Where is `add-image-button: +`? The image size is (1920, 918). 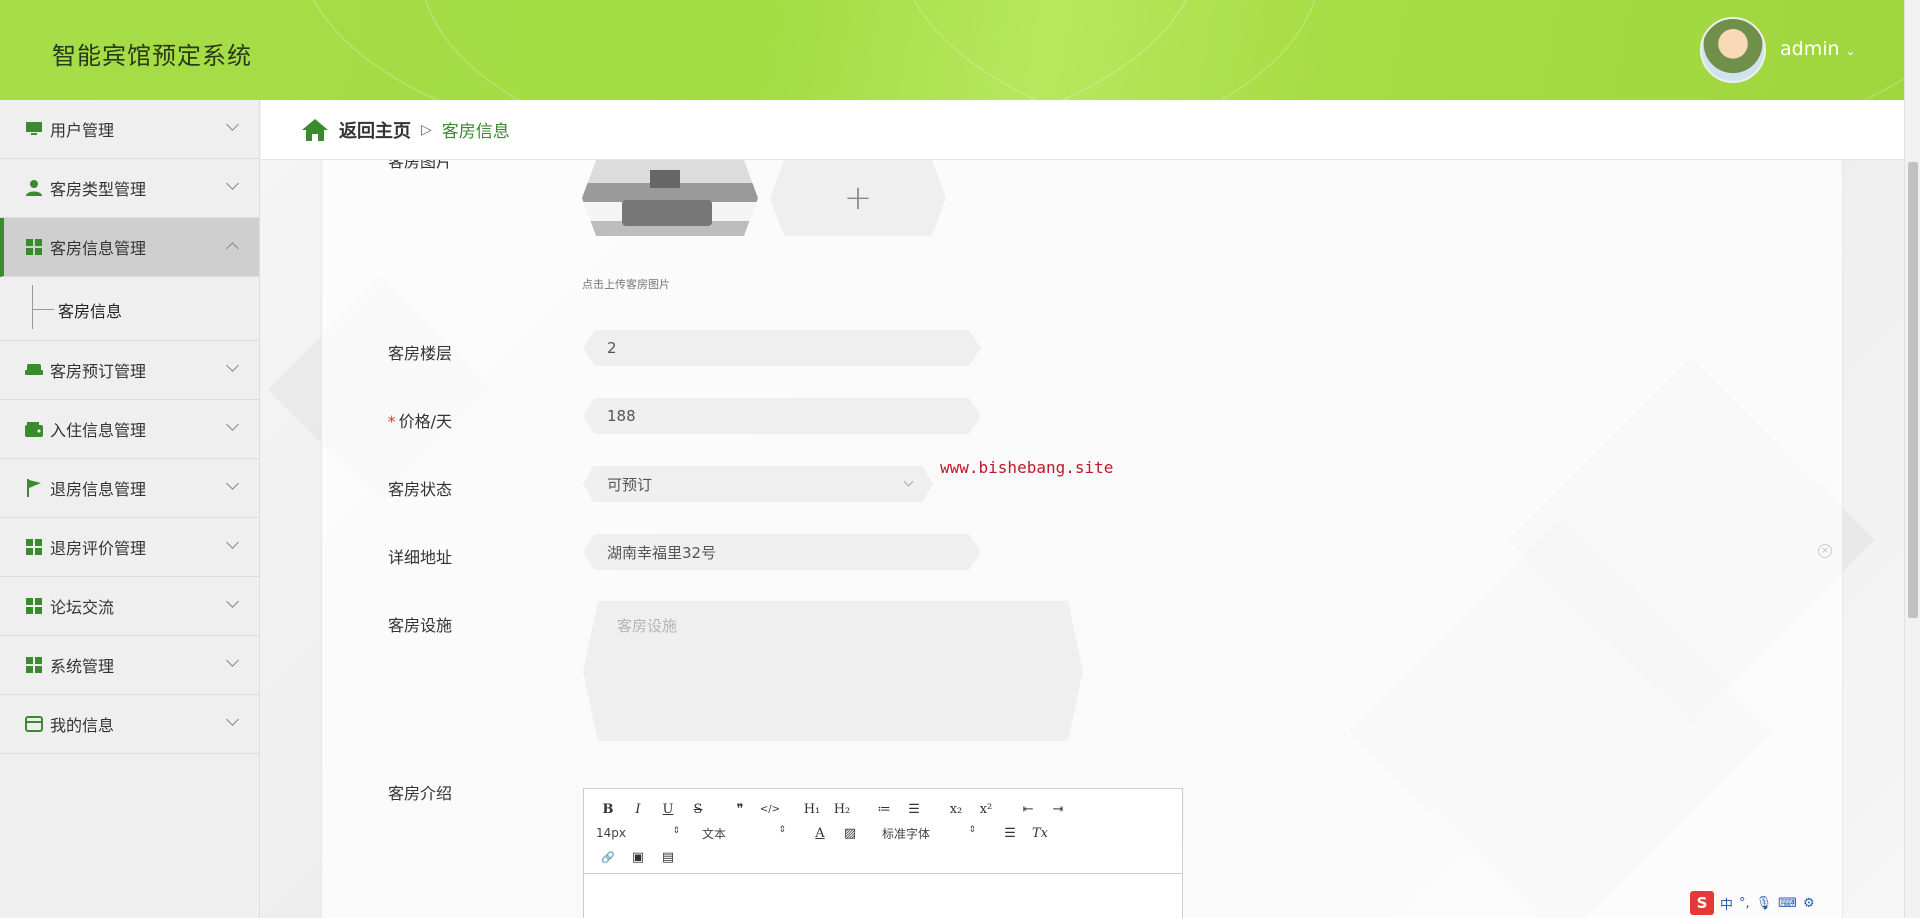
add-image-button: + is located at coordinates (858, 198).